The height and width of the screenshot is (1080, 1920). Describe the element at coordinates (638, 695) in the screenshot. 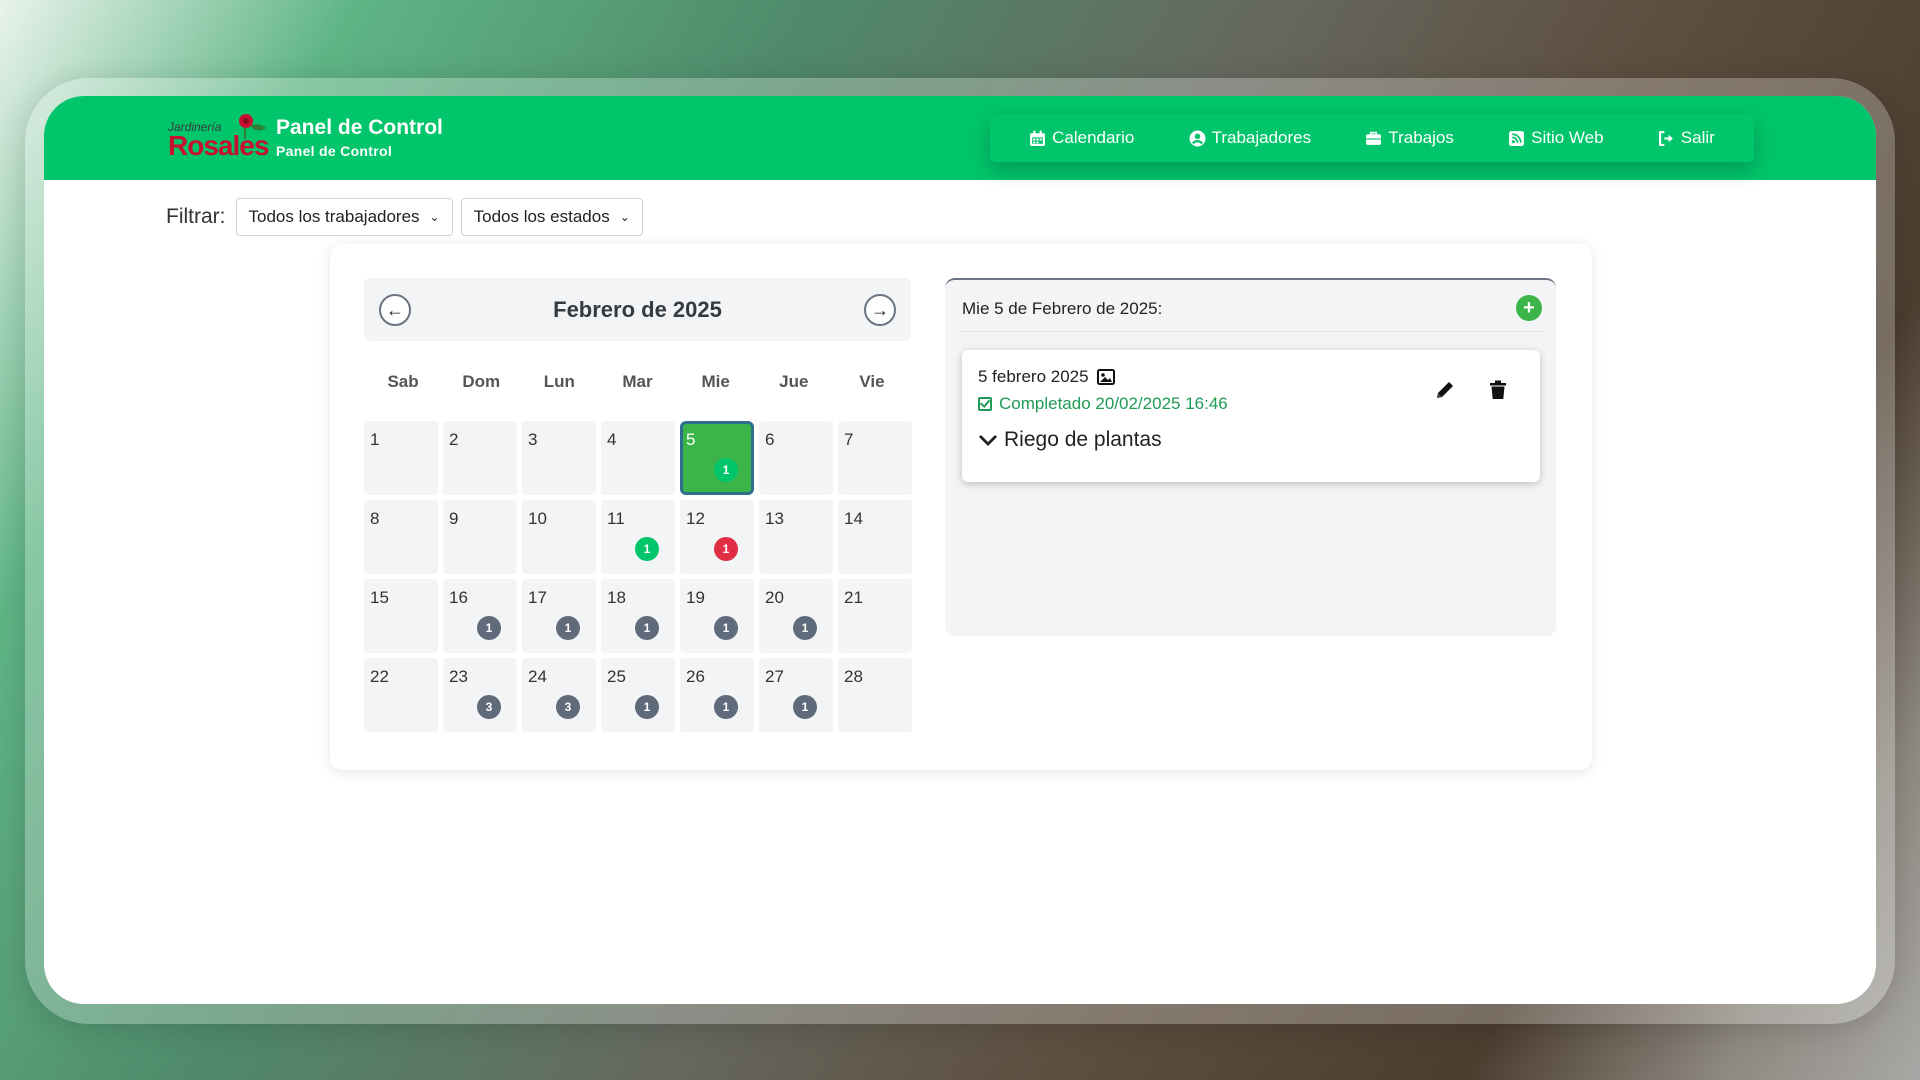

I see `calendar-day: 25 1` at that location.